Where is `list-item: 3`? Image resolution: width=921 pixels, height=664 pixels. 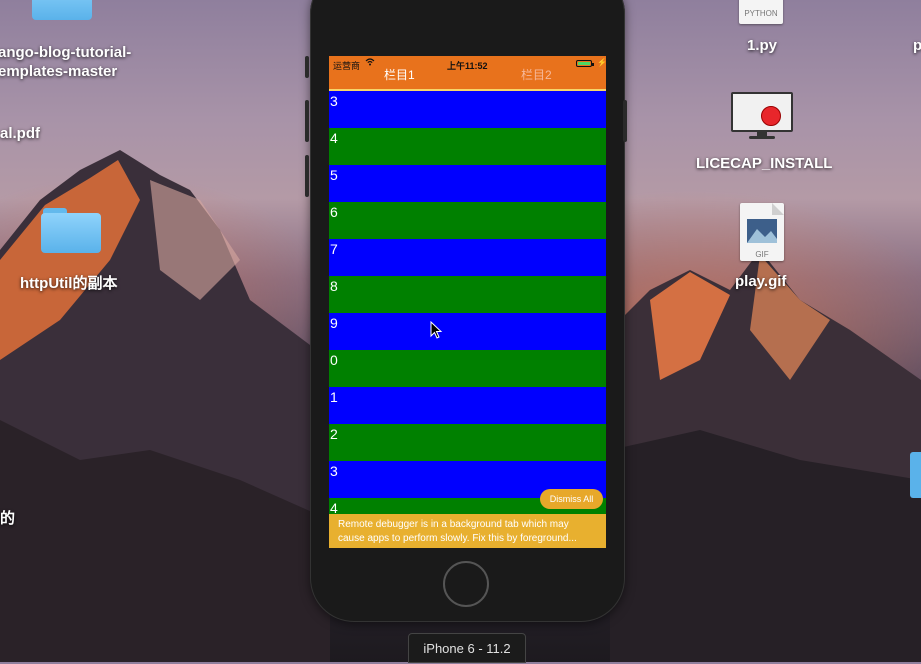 list-item: 3 is located at coordinates (467, 109).